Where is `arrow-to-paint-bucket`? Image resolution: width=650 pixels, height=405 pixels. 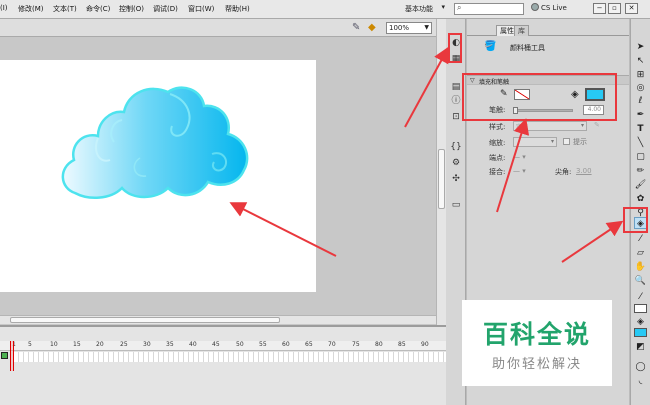 arrow-to-paint-bucket is located at coordinates (592, 241).